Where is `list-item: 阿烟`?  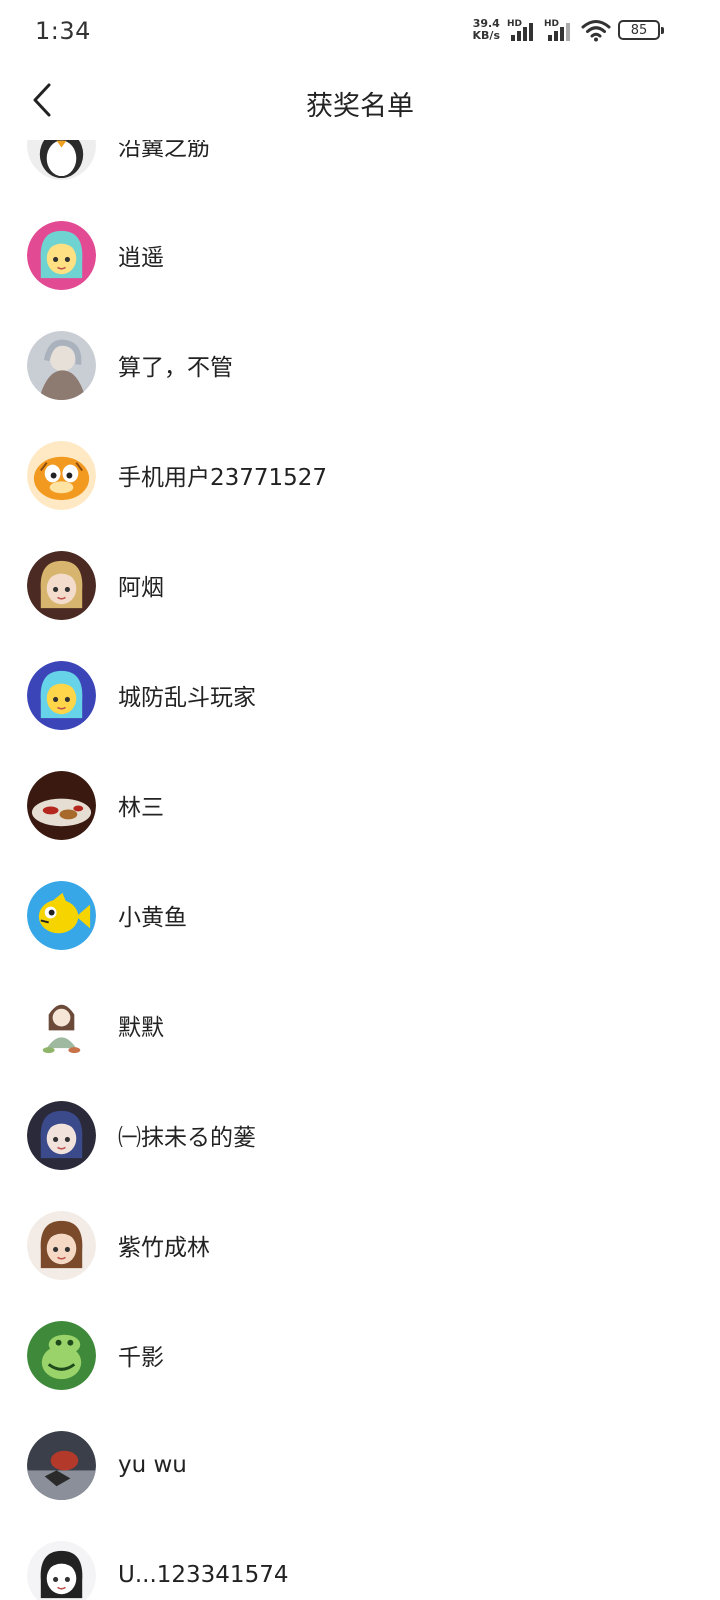
list-item: 阿烟 is located at coordinates (360, 585).